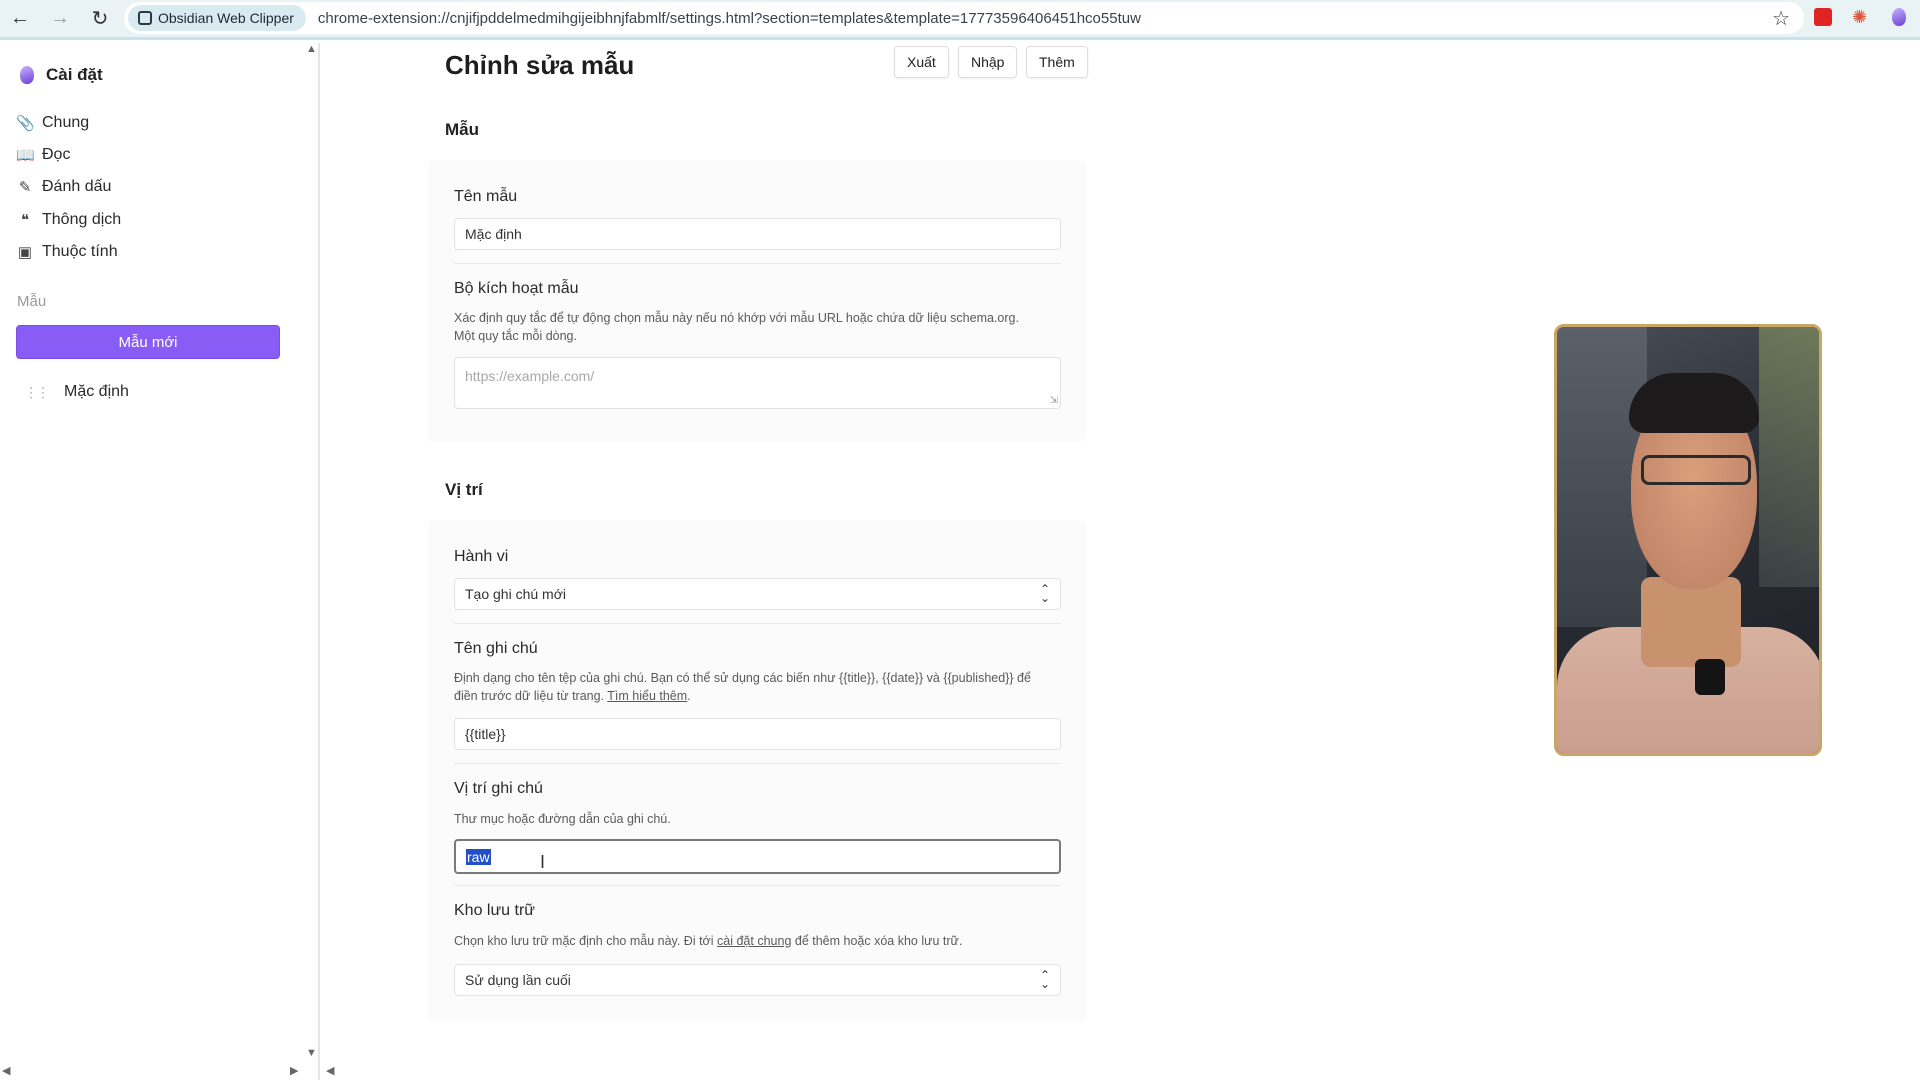 The image size is (1920, 1080). What do you see at coordinates (495, 910) in the screenshot?
I see `vault-label: Kho lưu trữ` at bounding box center [495, 910].